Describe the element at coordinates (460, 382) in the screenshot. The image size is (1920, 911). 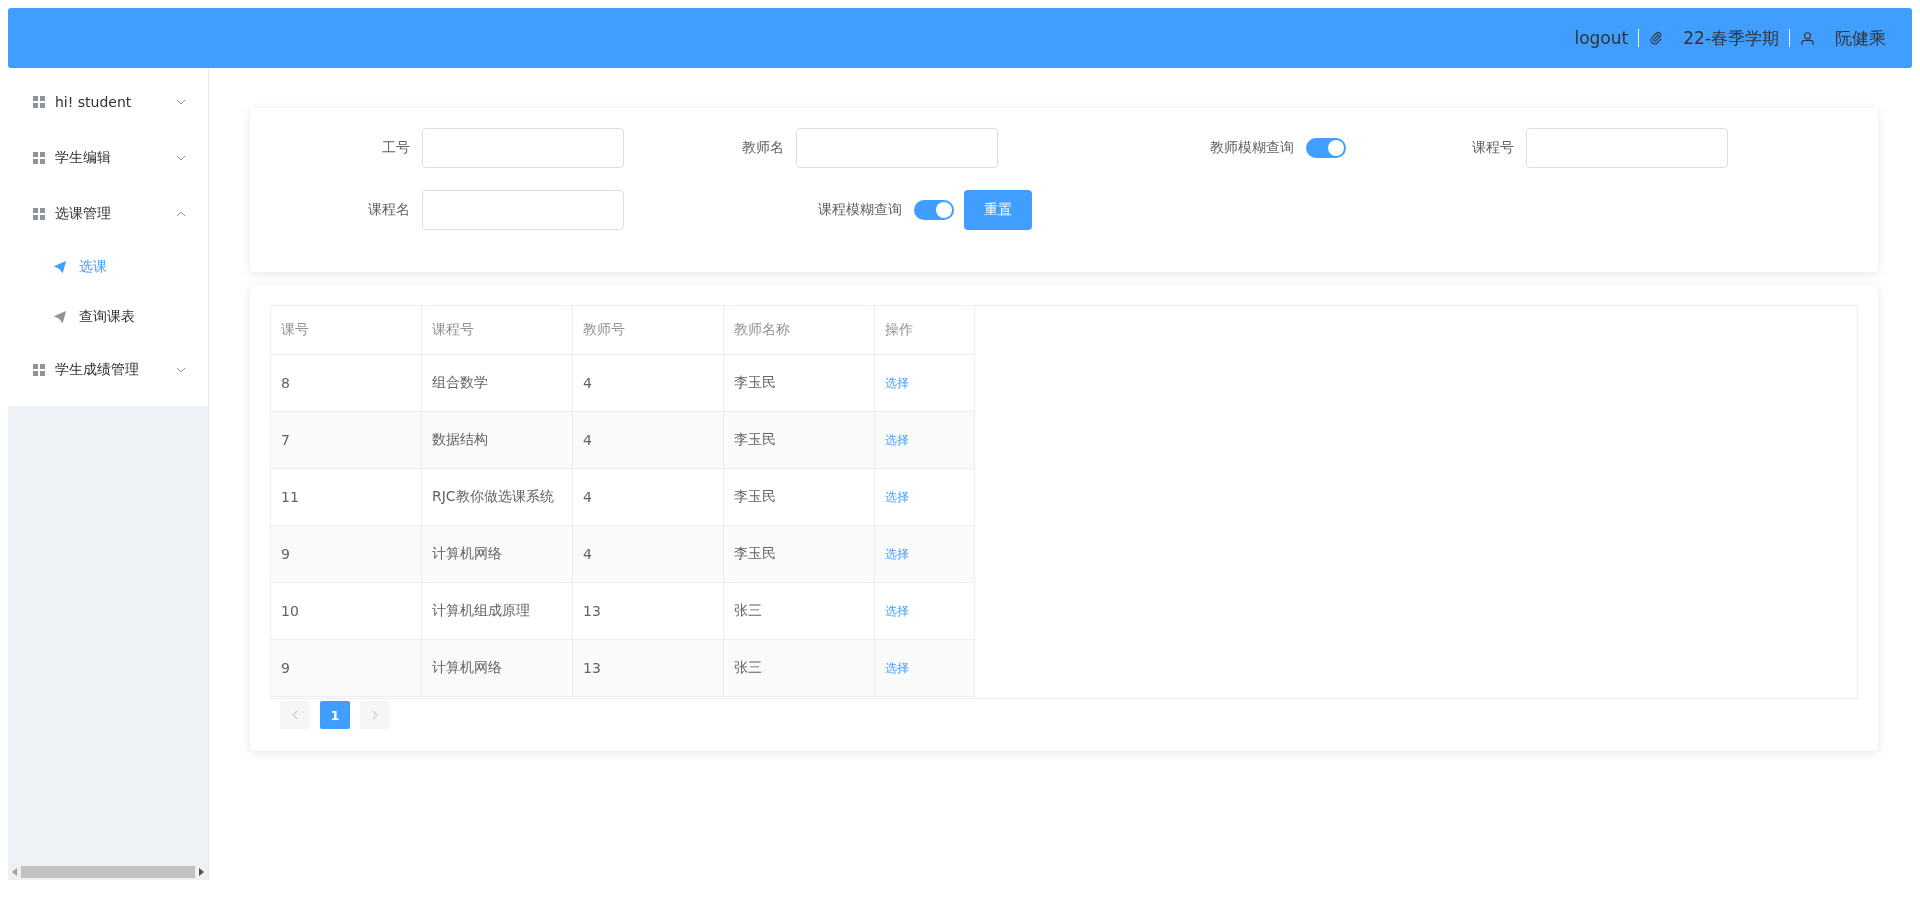
I see `table-cell: 组合数学` at that location.